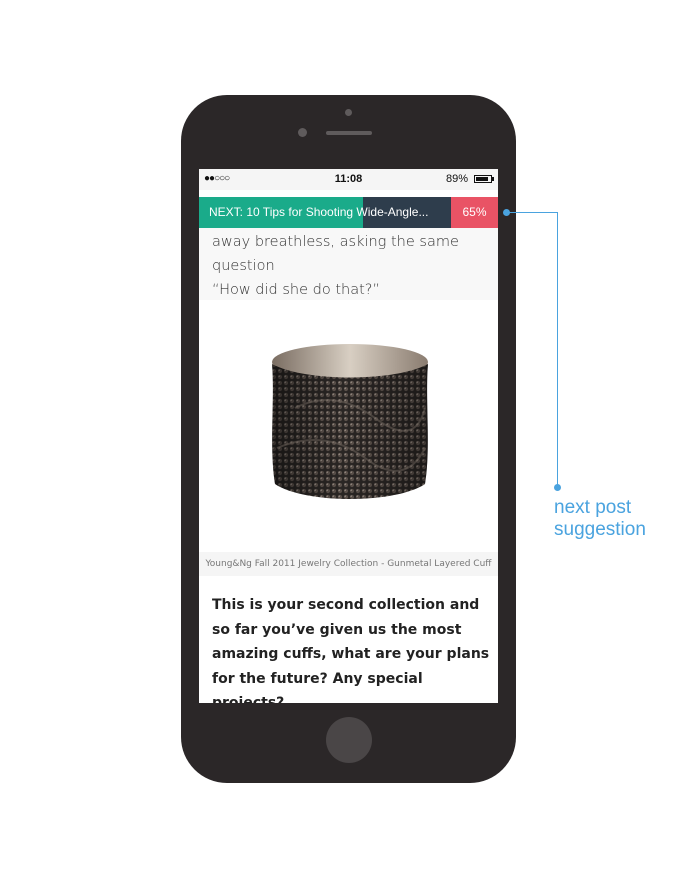  I want to click on front-sensor, so click(348, 112).